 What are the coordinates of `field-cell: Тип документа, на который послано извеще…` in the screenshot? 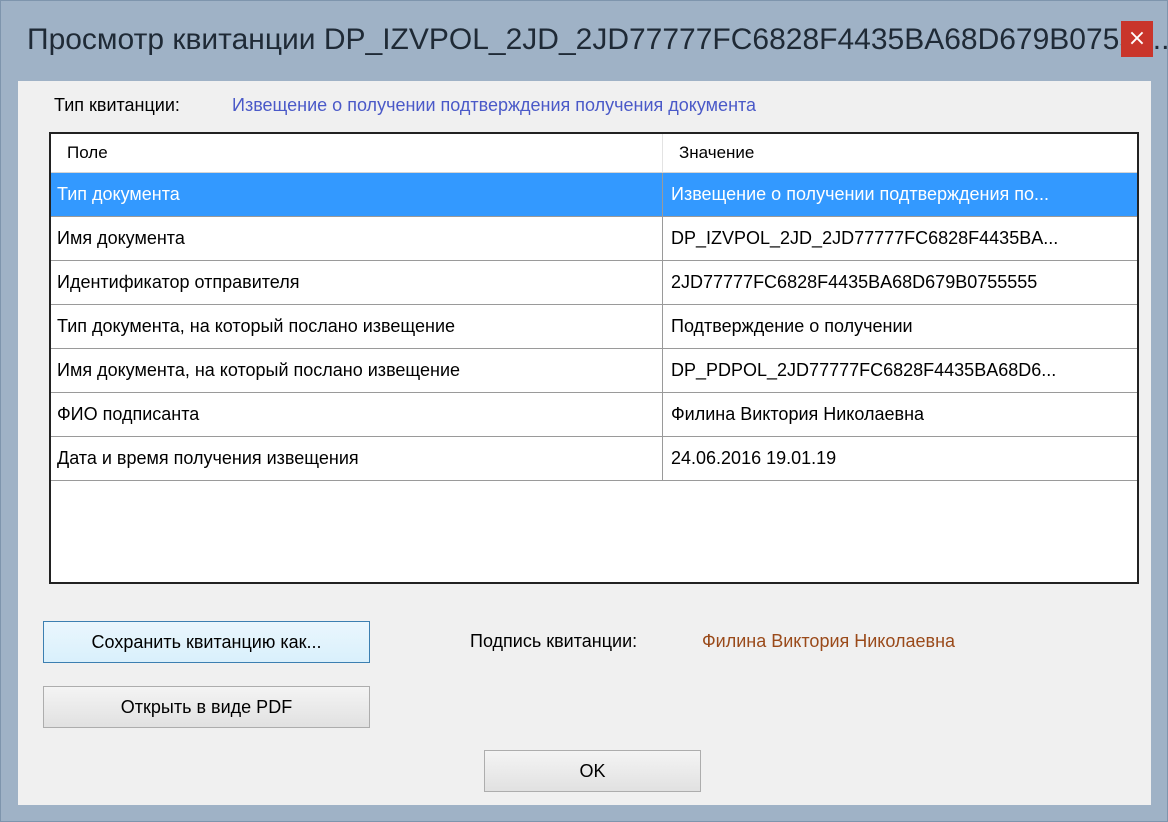 It's located at (357, 326).